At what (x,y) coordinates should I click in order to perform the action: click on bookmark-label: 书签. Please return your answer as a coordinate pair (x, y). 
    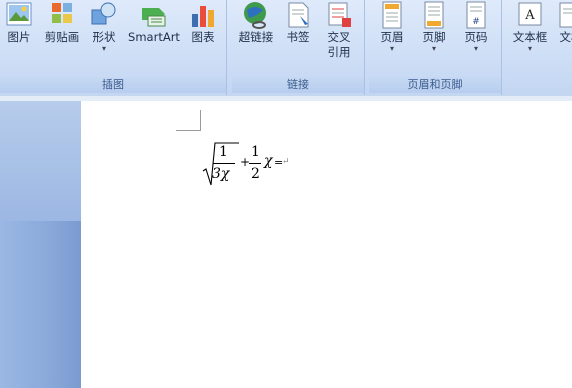
    Looking at the image, I should click on (298, 37).